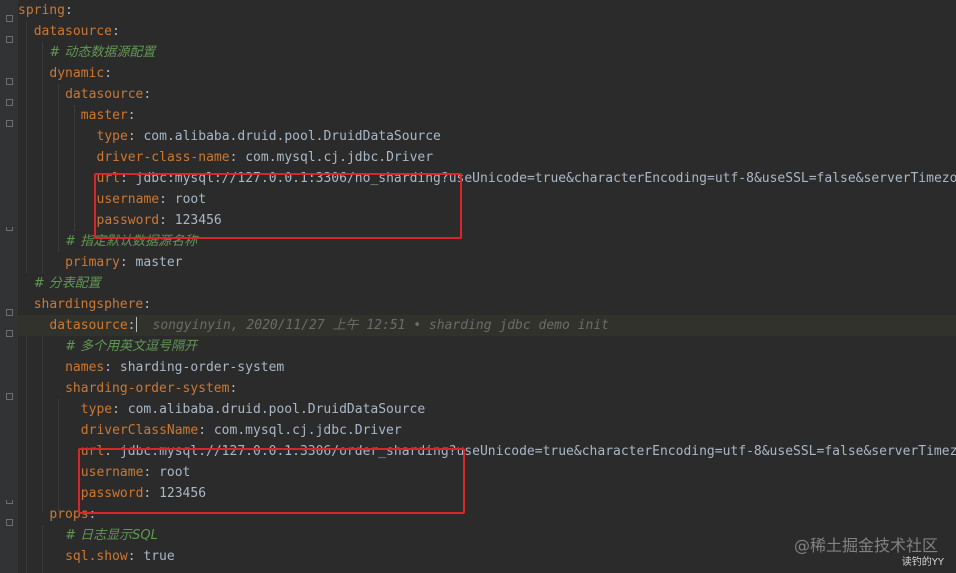  What do you see at coordinates (92, 262) in the screenshot?
I see `yaml-key: primary` at bounding box center [92, 262].